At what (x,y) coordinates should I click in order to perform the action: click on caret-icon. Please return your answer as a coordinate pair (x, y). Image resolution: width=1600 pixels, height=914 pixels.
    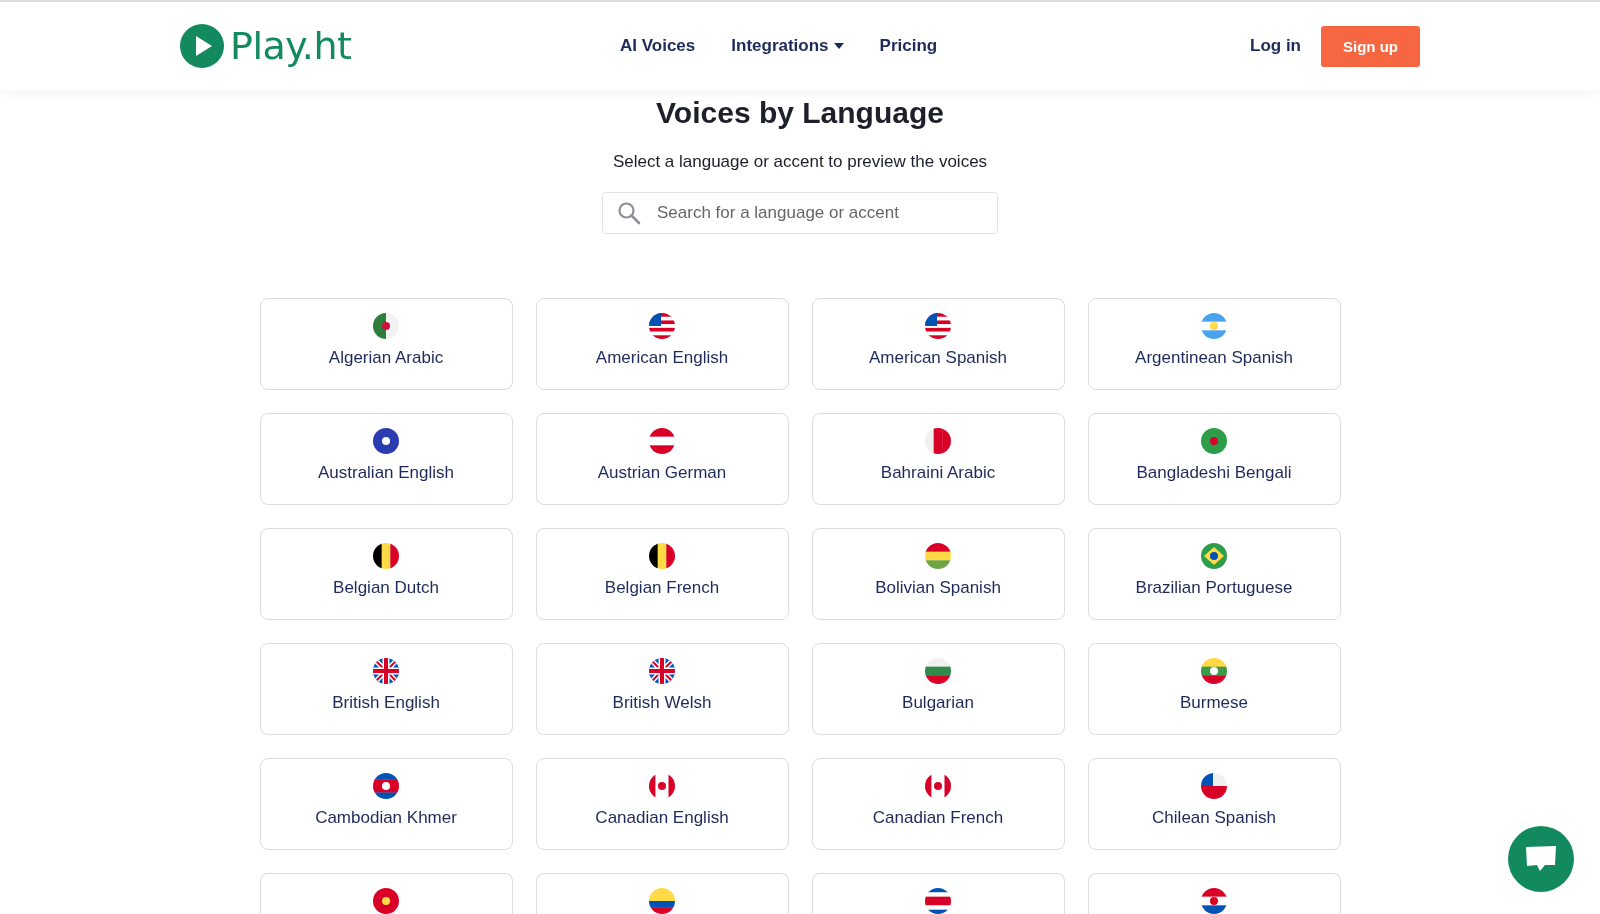
    Looking at the image, I should click on (838, 46).